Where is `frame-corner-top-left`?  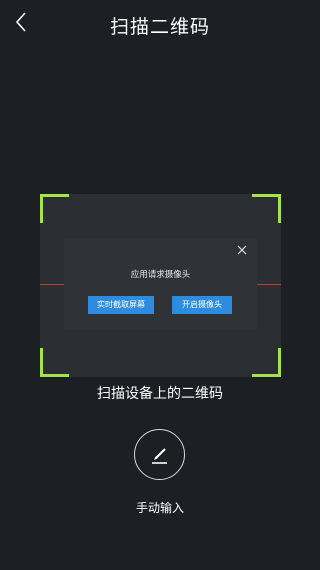
frame-corner-top-left is located at coordinates (54, 208).